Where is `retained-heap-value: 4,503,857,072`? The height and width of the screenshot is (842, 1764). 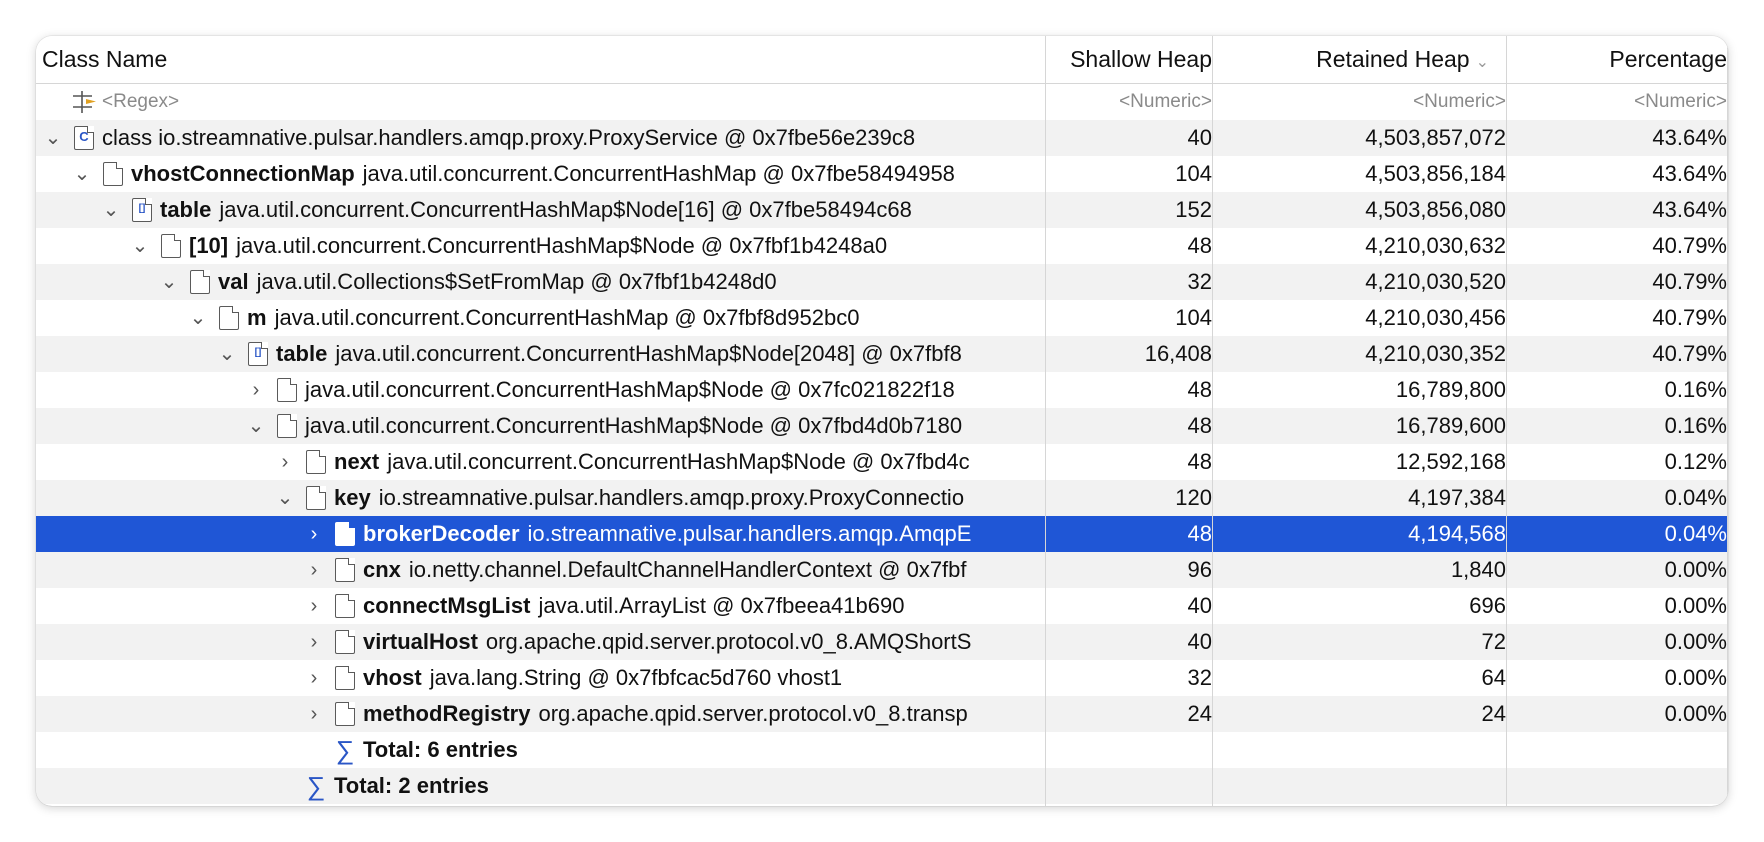
retained-heap-value: 4,503,857,072 is located at coordinates (1435, 137).